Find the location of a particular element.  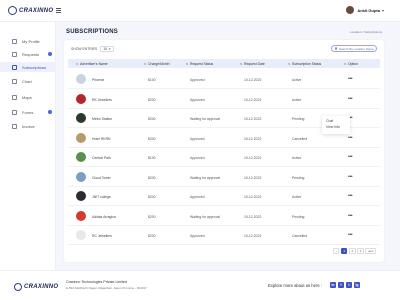

top-bar: CRAXINNO Ankit Gupta ▾ is located at coordinates (200, 11).